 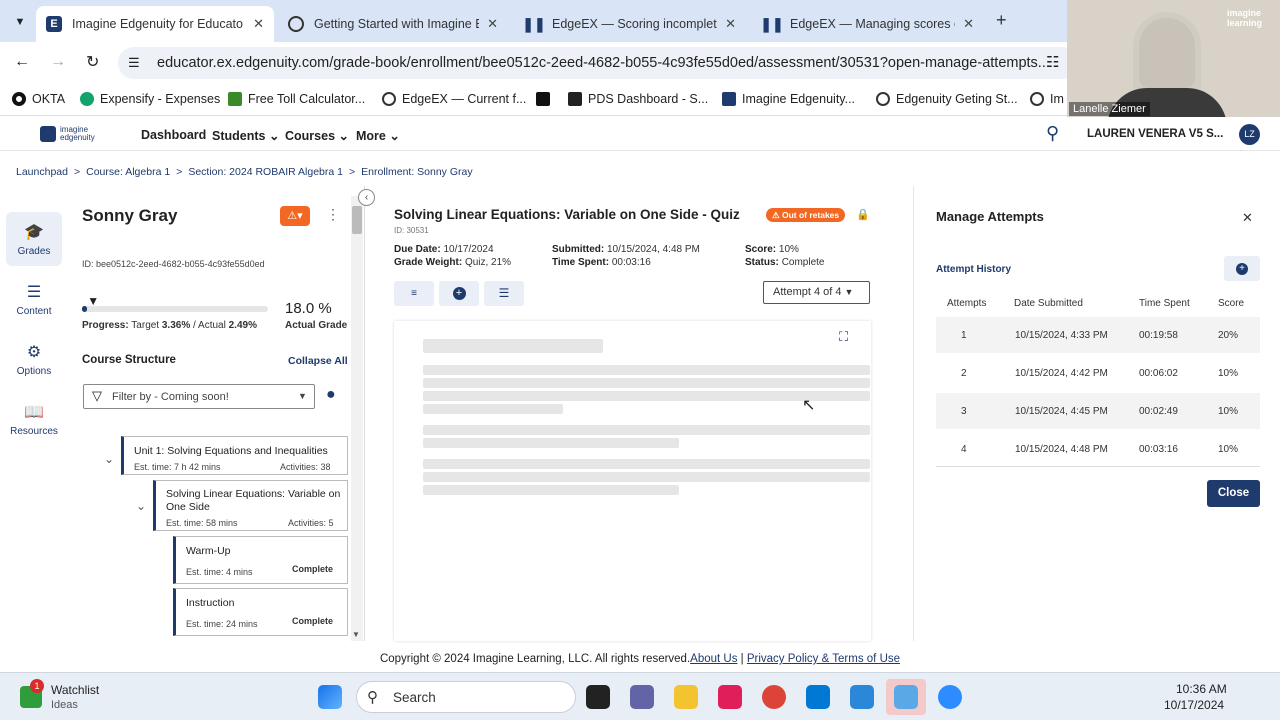 I want to click on zoom-icon, so click(x=950, y=697).